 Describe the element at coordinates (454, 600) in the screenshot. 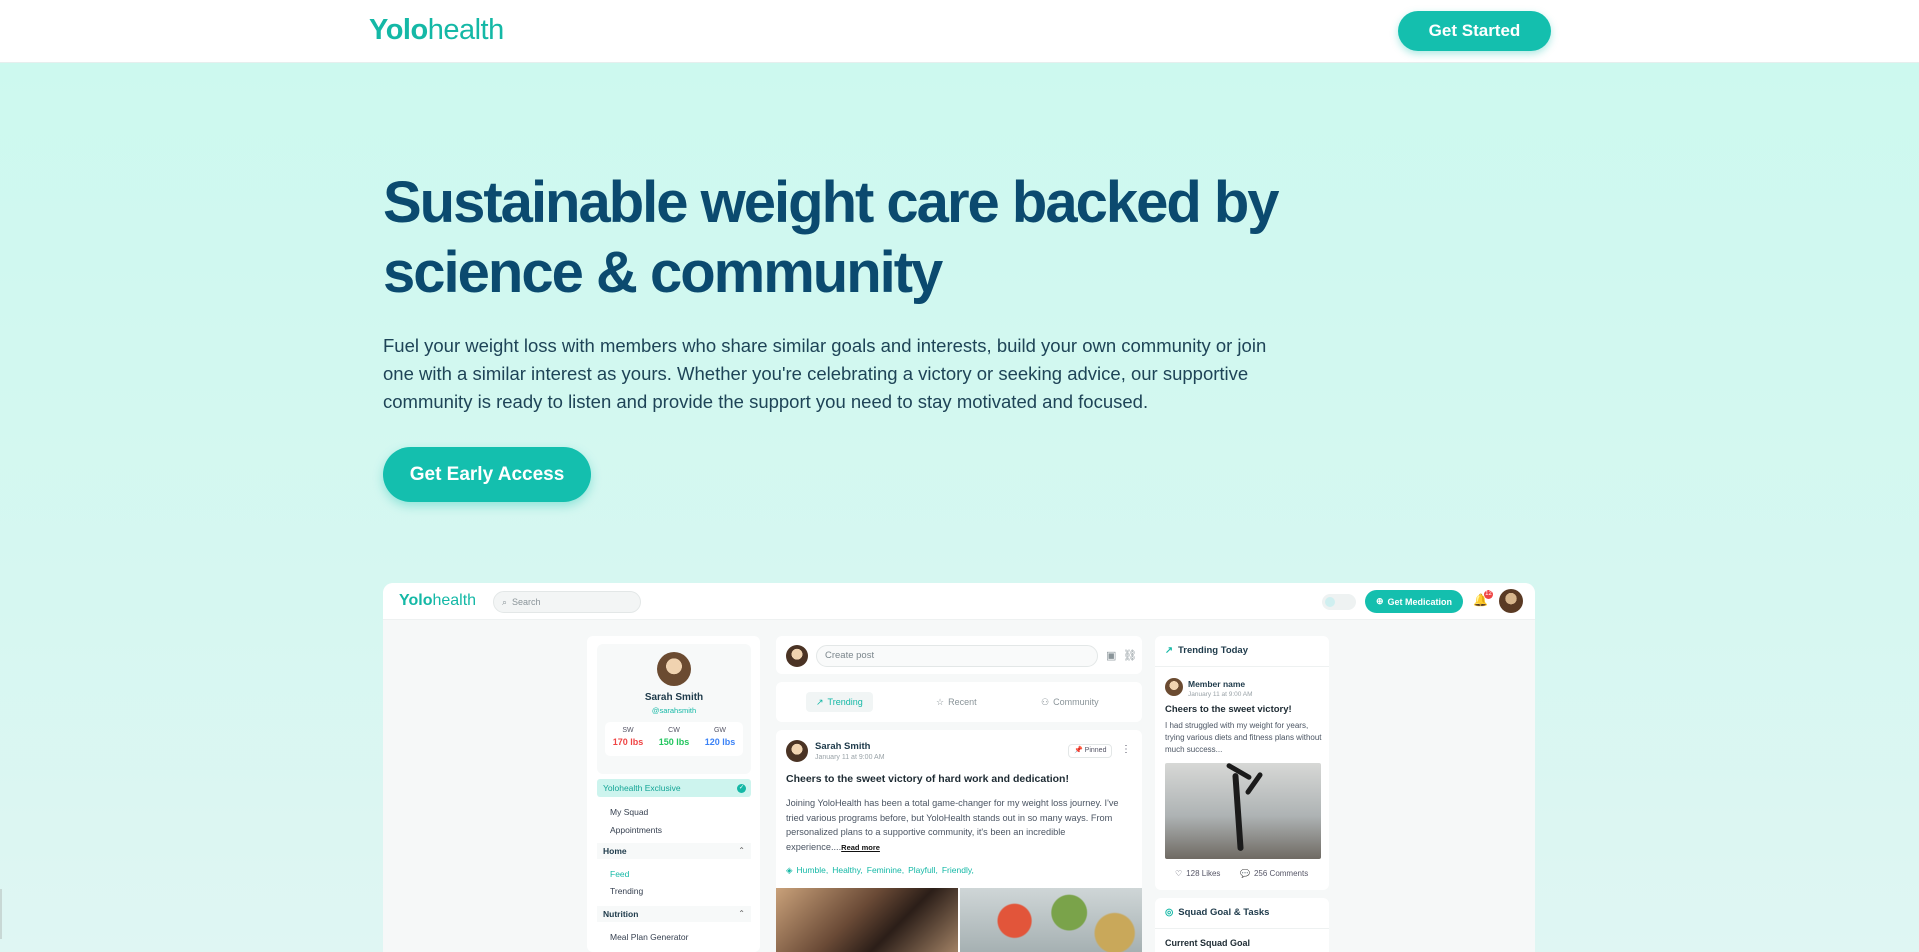

I see `app-brand-light: health` at that location.